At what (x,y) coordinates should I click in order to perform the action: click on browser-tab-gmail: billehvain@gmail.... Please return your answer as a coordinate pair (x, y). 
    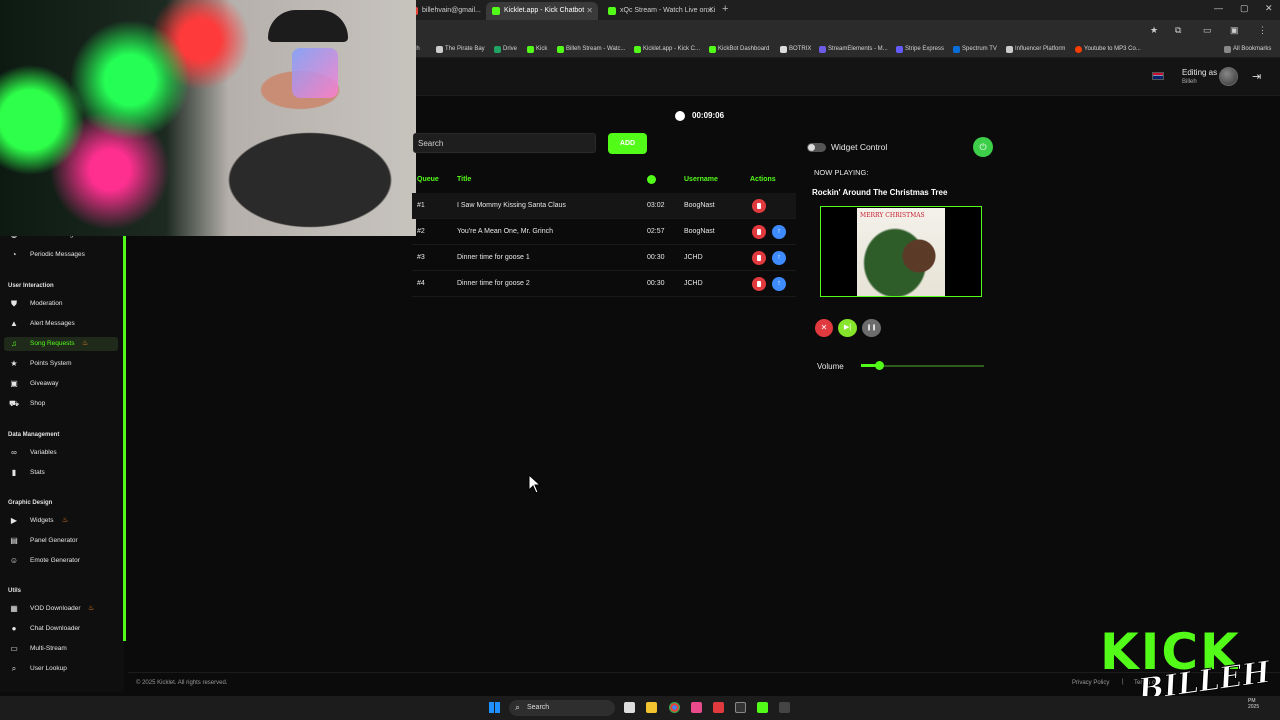
    Looking at the image, I should click on (444, 11).